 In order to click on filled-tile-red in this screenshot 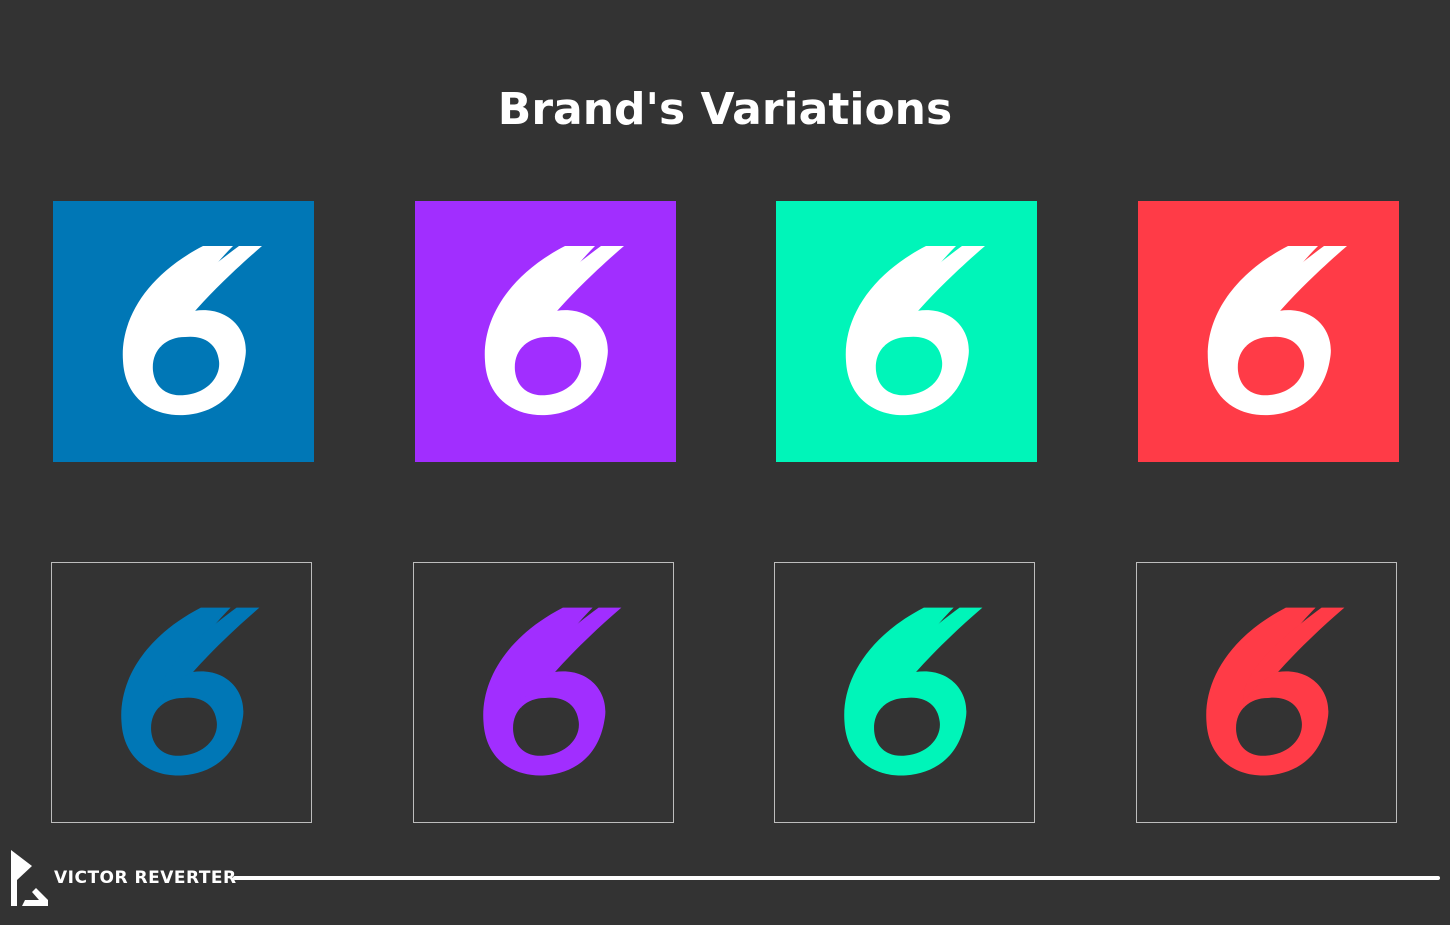, I will do `click(1268, 331)`.